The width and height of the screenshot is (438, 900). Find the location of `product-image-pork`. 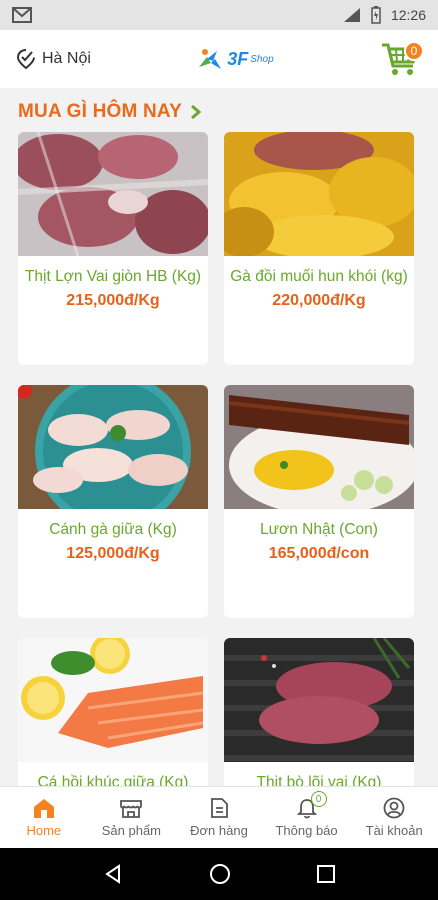

product-image-pork is located at coordinates (113, 194).